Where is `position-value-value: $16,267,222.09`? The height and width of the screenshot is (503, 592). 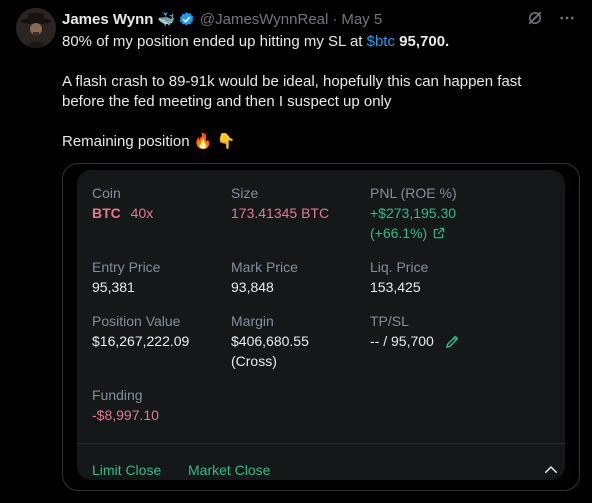 position-value-value: $16,267,222.09 is located at coordinates (141, 341).